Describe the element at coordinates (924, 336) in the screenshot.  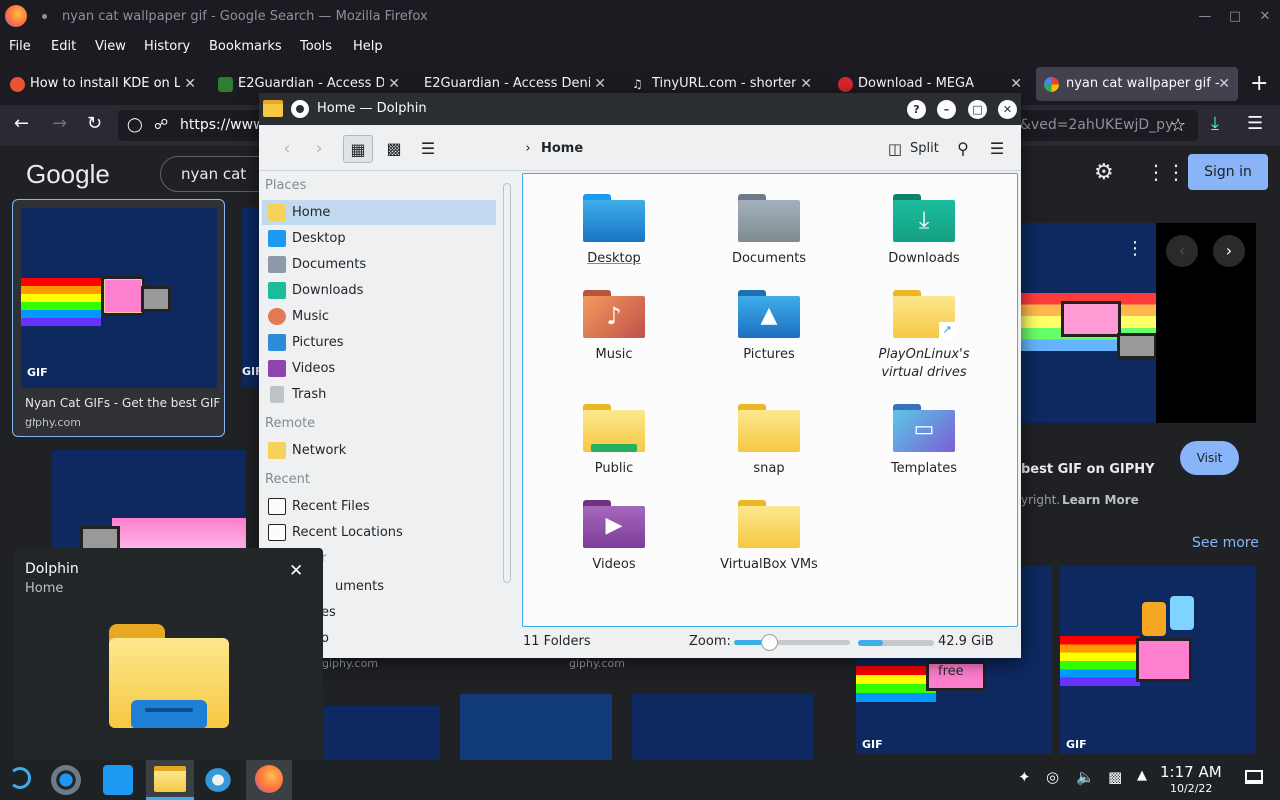
I see `folder-playonlinux: ↗ PlayOnLinux's virtual drives` at that location.